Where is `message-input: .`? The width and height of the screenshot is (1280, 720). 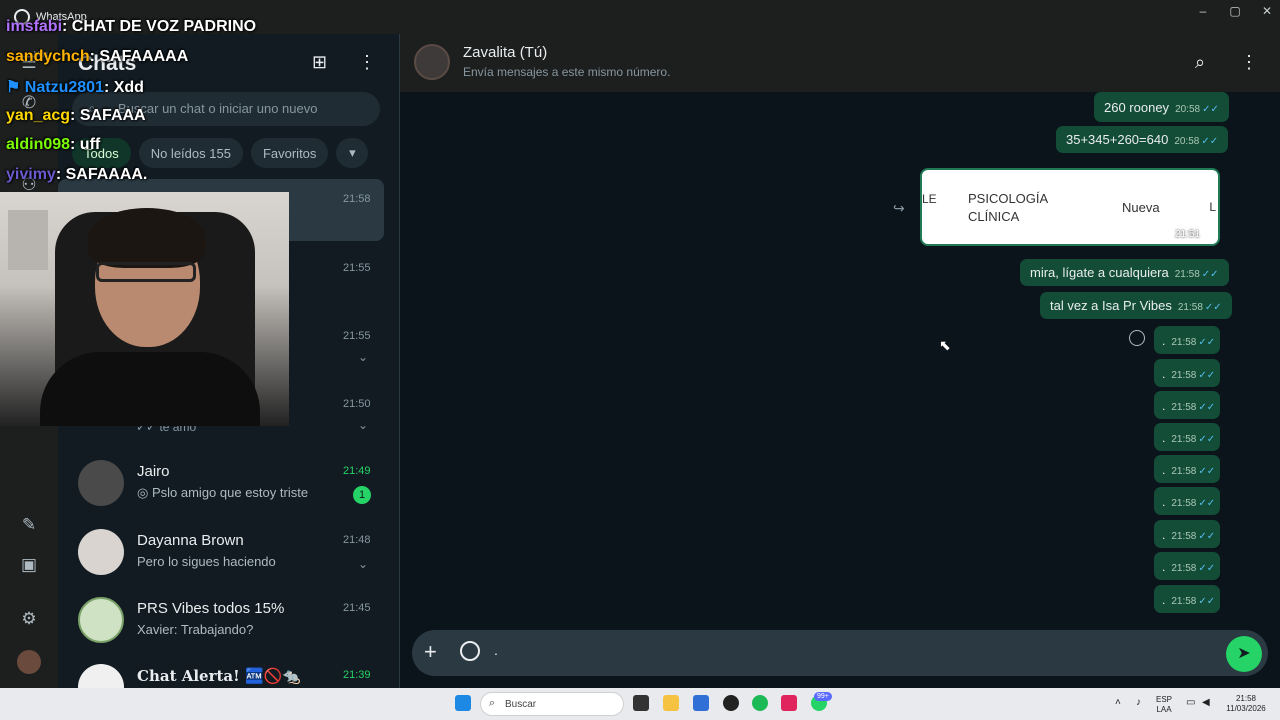
message-input: . is located at coordinates (496, 650).